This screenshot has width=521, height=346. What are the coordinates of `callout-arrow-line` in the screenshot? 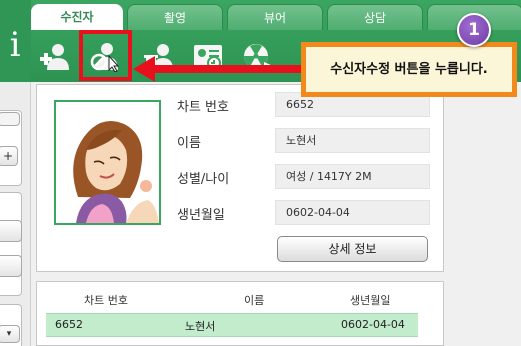 It's located at (226, 69).